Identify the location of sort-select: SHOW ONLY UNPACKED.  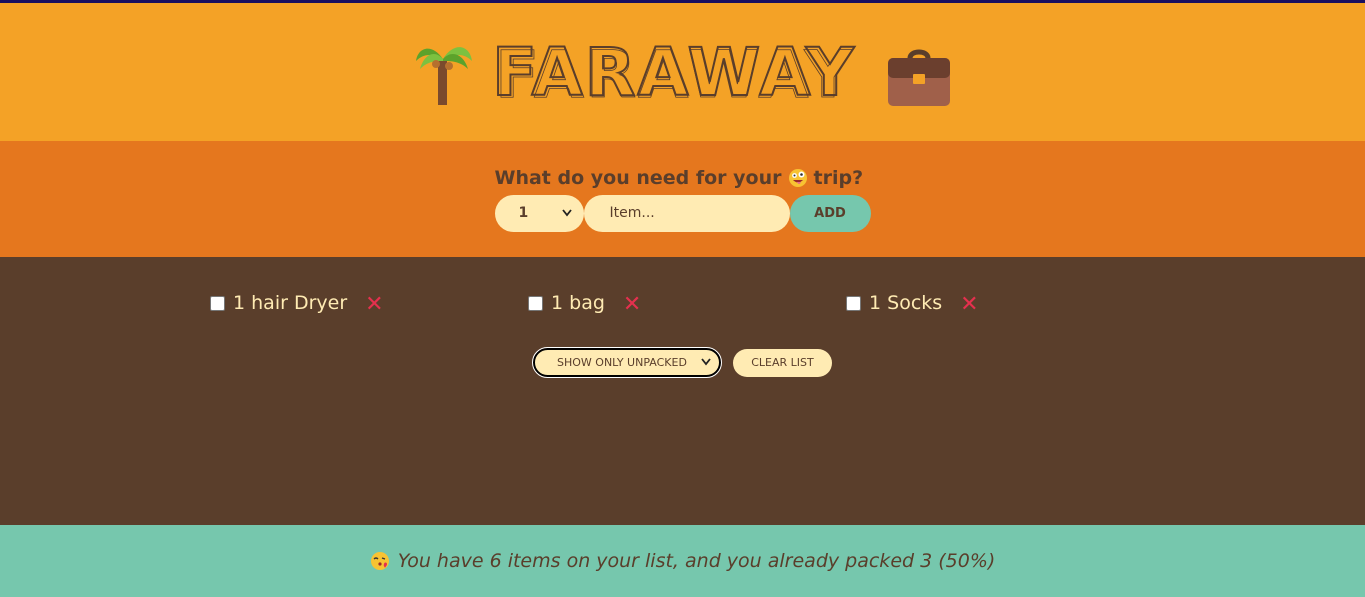
(627, 362).